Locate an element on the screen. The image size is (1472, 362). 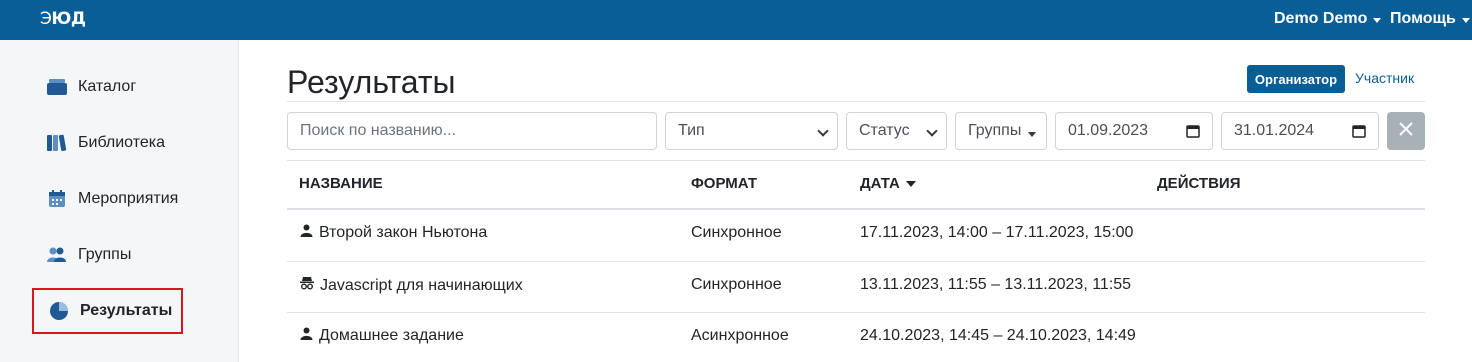
help-menu: Помощь is located at coordinates (1430, 19).